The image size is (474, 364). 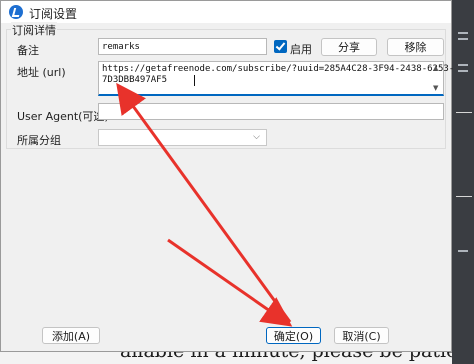 I want to click on text-cursor, so click(x=194, y=80).